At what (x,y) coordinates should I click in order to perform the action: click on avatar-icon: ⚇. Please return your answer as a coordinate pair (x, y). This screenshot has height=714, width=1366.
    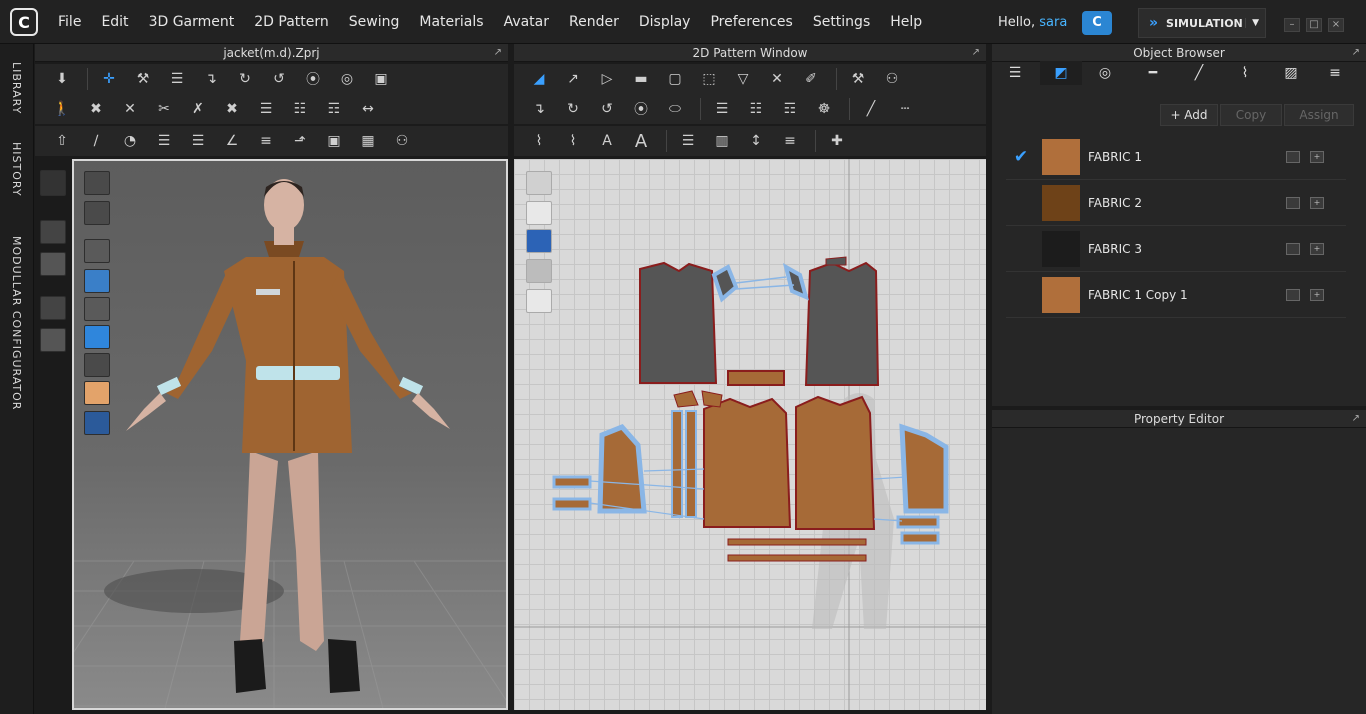
    Looking at the image, I should click on (402, 141).